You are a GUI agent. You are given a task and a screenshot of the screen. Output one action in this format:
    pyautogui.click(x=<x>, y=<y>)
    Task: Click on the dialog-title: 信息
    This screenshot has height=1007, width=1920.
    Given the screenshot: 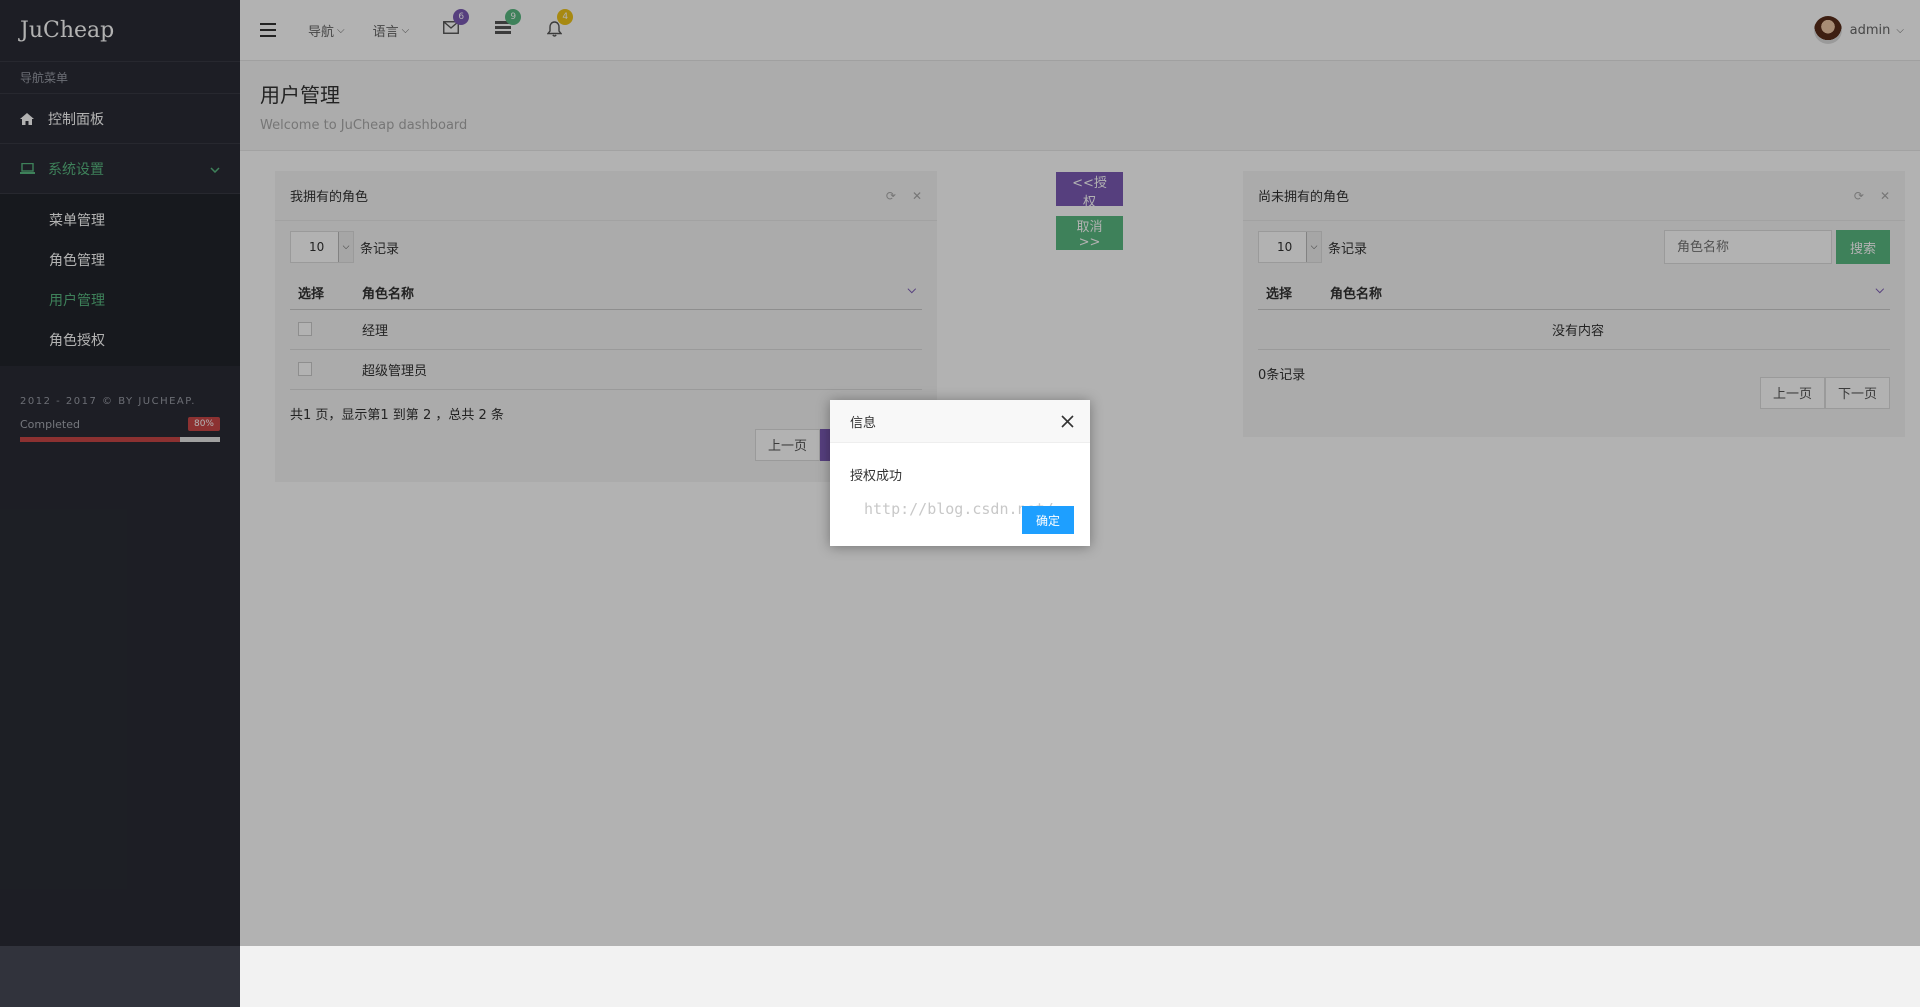 What is the action you would take?
    pyautogui.click(x=863, y=423)
    